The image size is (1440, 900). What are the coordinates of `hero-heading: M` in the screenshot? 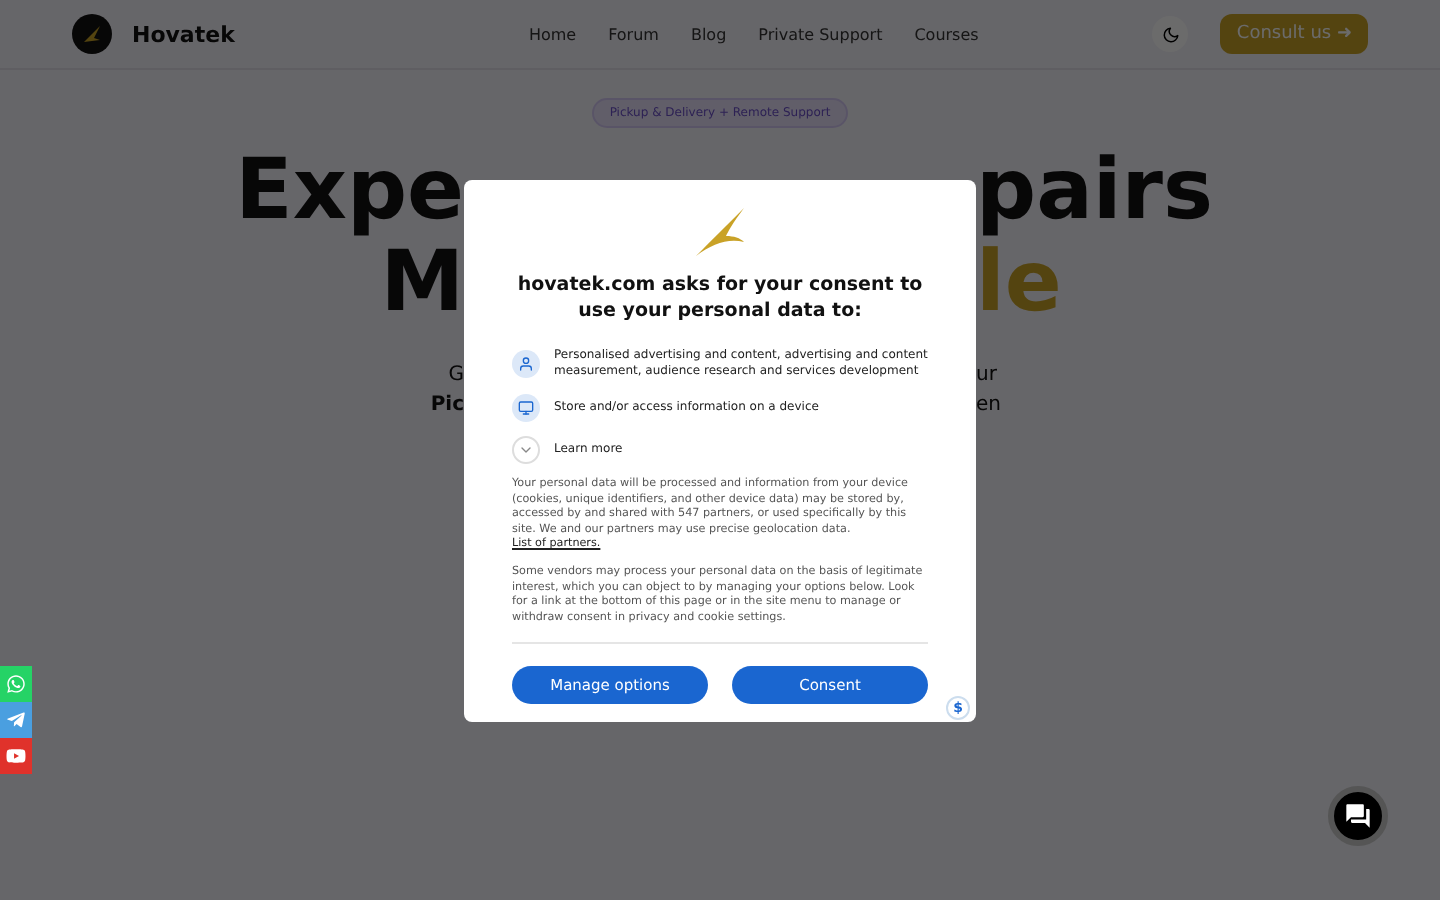 It's located at (422, 282).